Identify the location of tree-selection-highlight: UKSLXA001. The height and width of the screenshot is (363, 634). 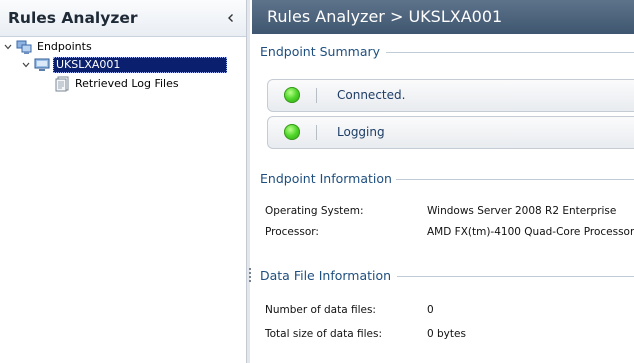
(140, 64).